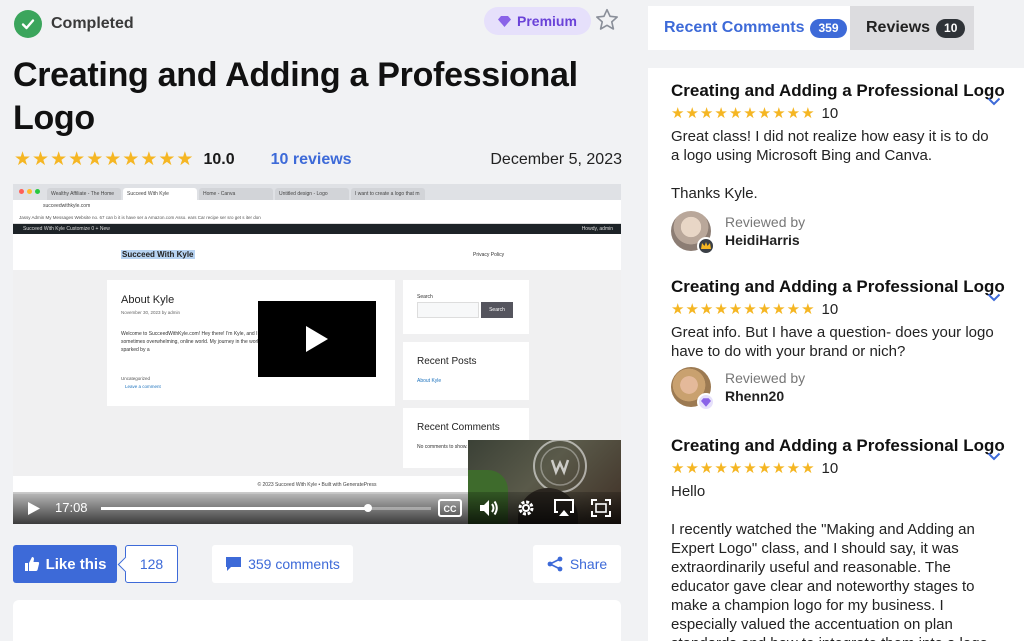 The height and width of the screenshot is (641, 1024). Describe the element at coordinates (236, 194) in the screenshot. I see `browser-tab: Home - Canva` at that location.